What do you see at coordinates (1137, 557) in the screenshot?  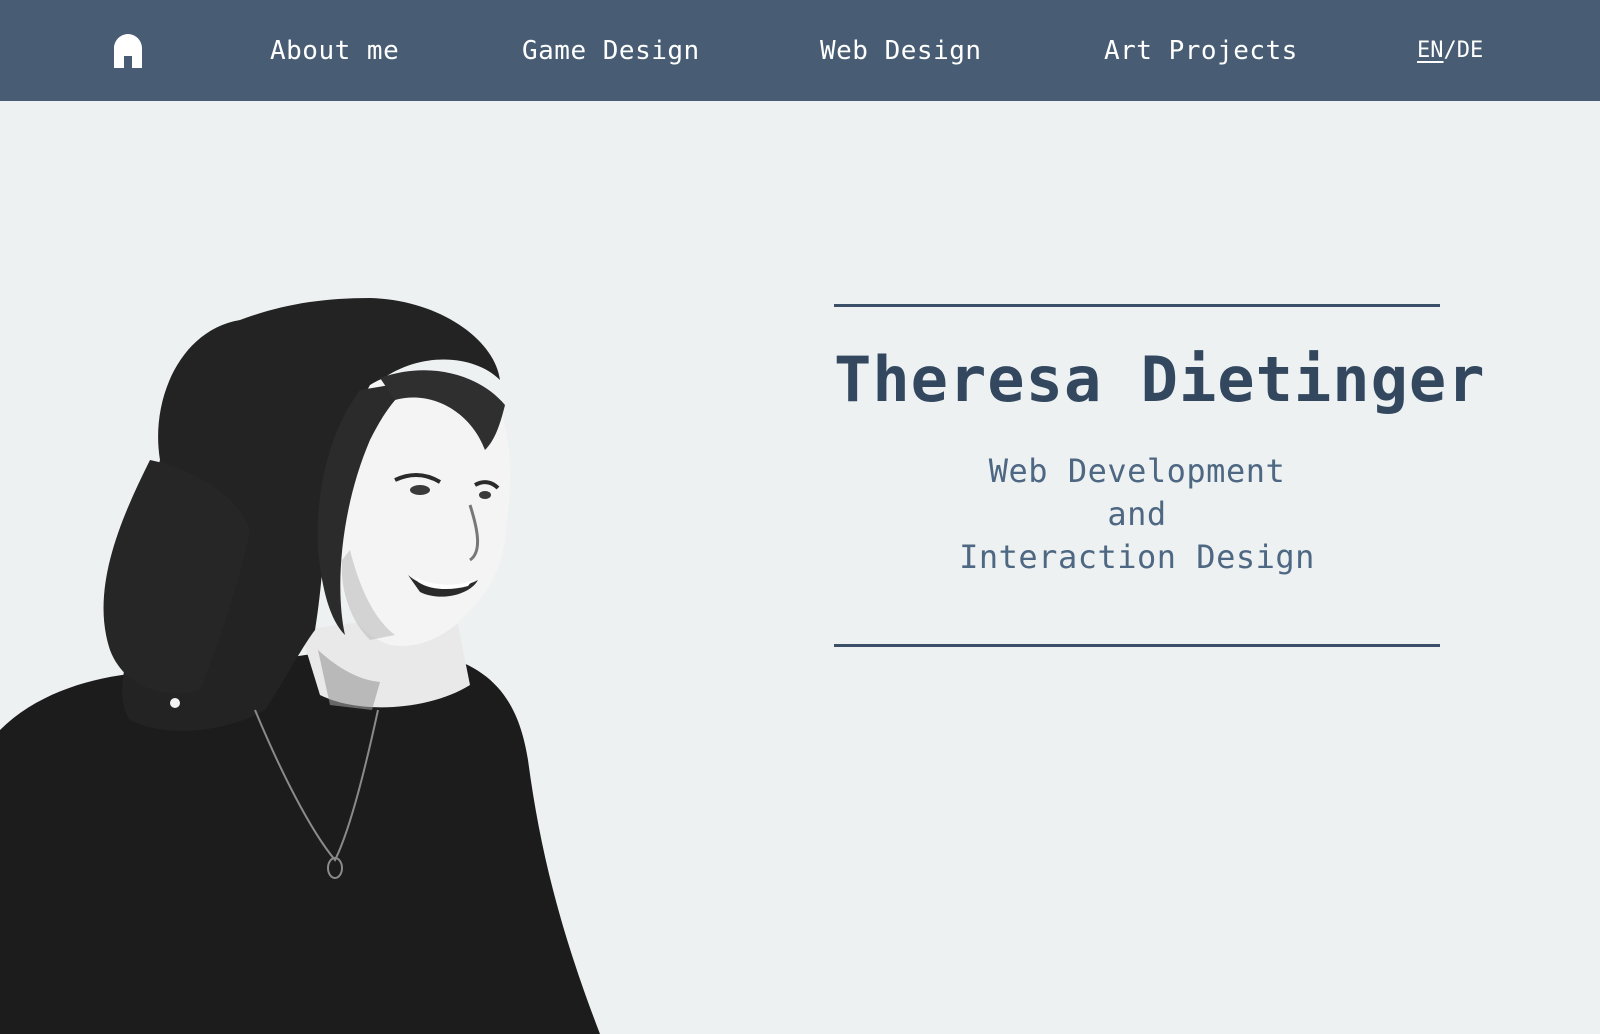 I see `subtitle-line: Interaction Design` at bounding box center [1137, 557].